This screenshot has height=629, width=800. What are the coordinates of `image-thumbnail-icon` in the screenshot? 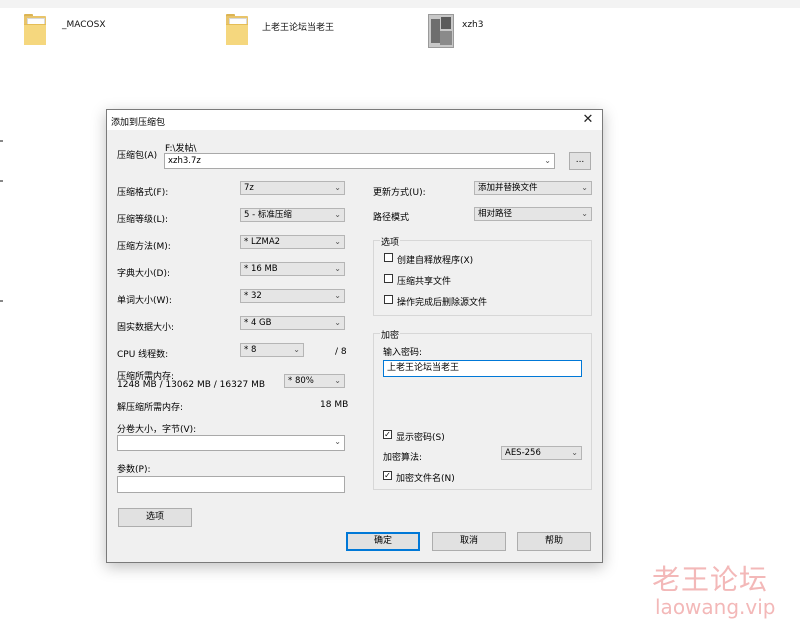 It's located at (441, 31).